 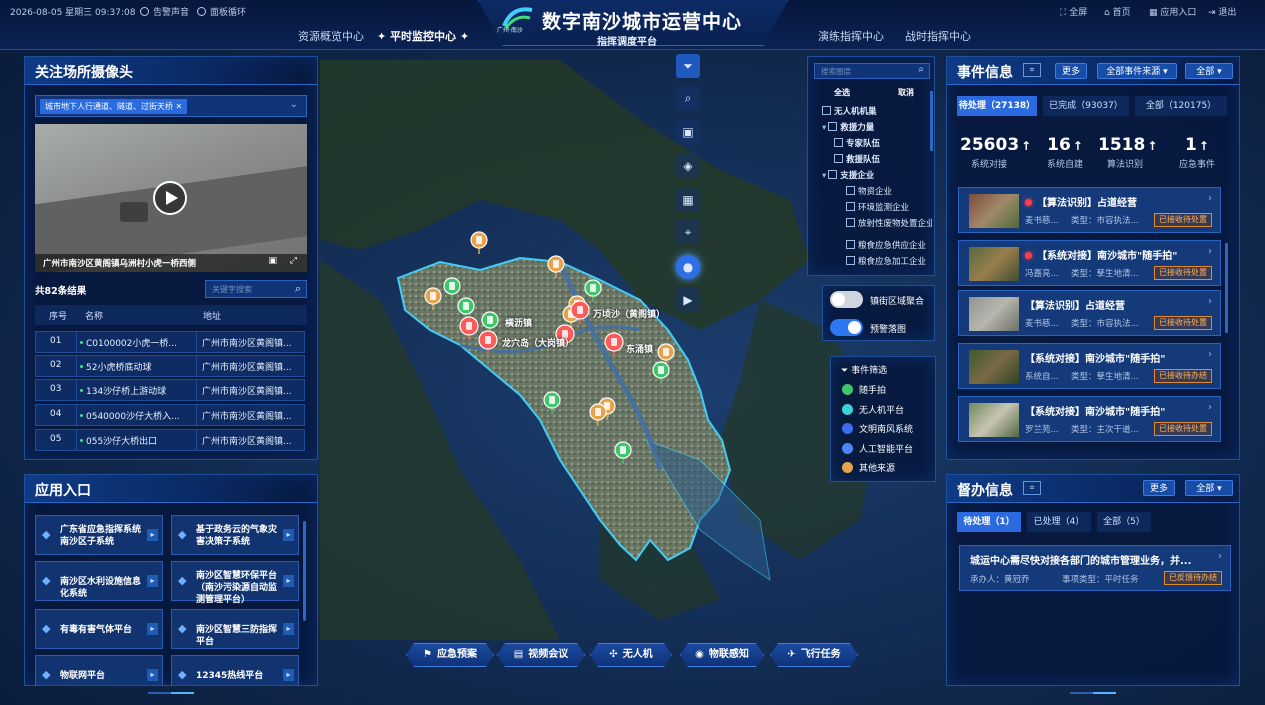 I want to click on layer-search: 搜索图层 ⌕, so click(x=872, y=71).